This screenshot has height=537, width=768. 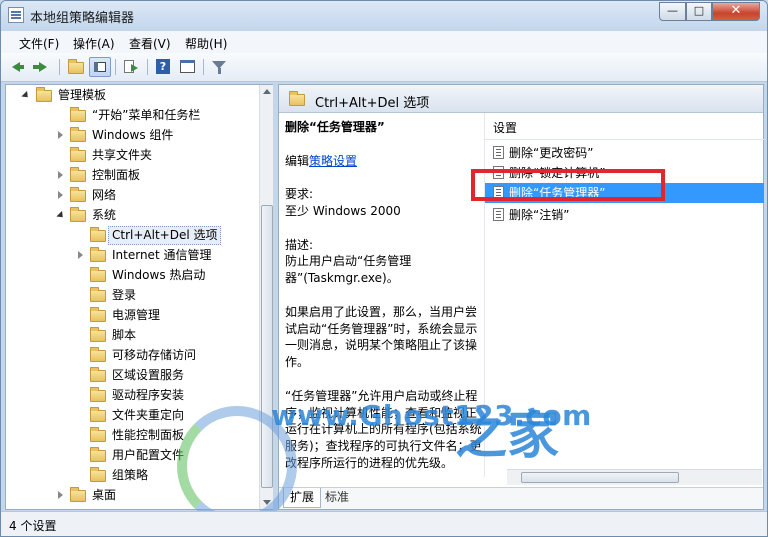 I want to click on menu-help: 帮助(H), so click(x=206, y=43).